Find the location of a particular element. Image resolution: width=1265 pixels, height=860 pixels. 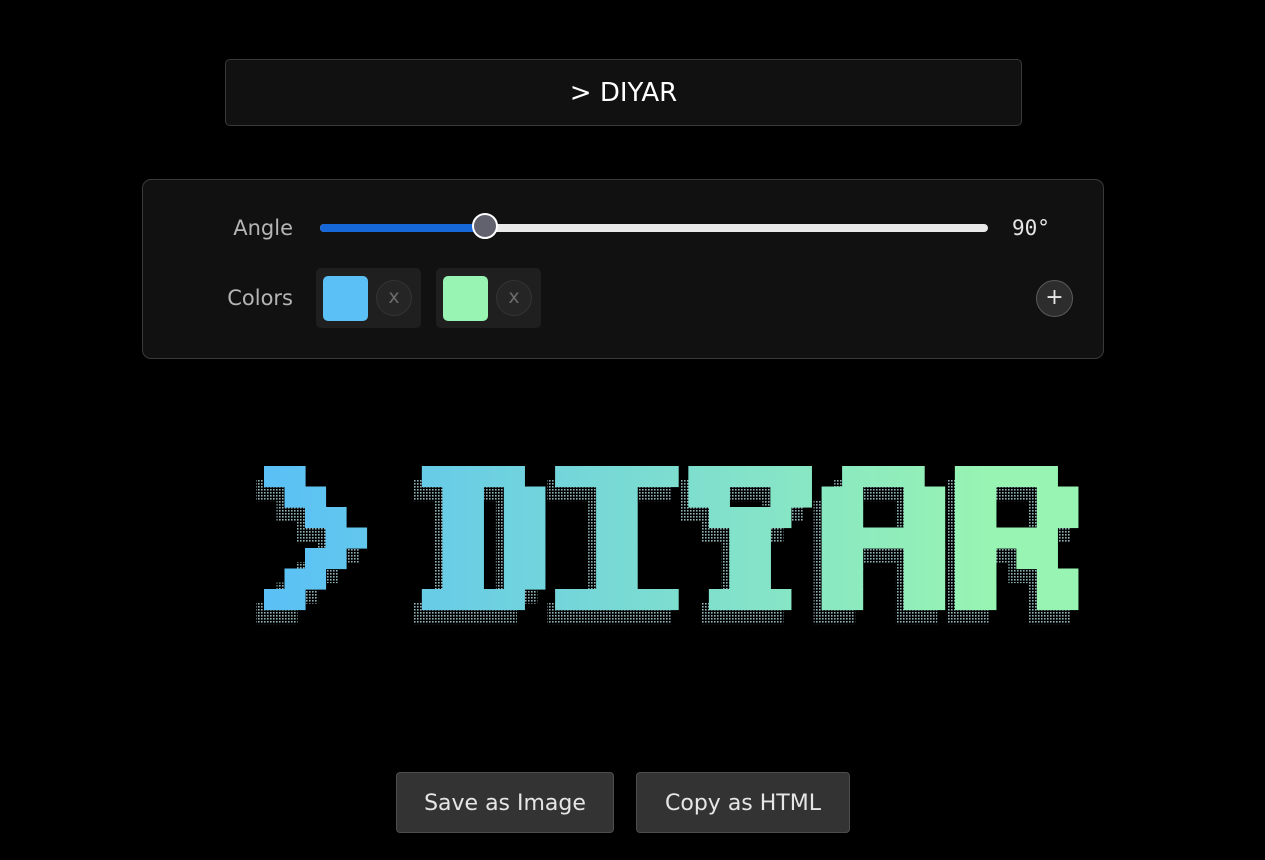

remove-color-2-button: x is located at coordinates (514, 298).